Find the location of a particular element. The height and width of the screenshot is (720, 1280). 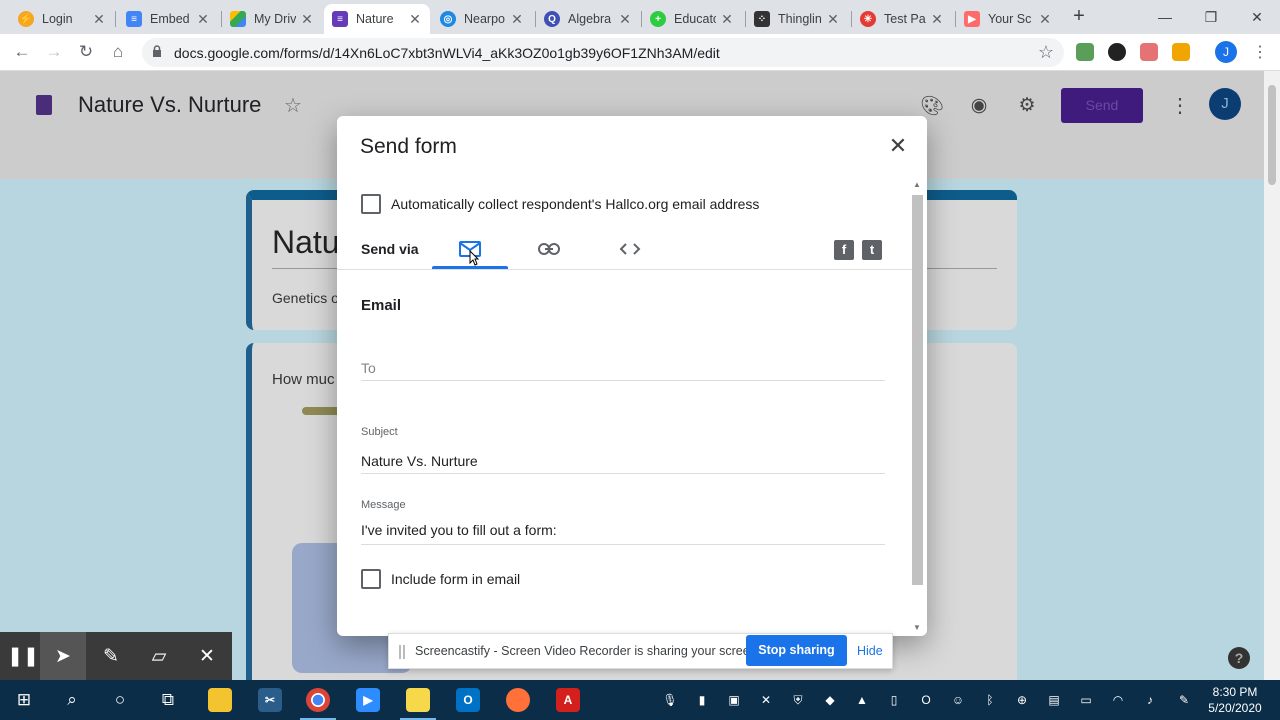

search-icon: ⌕ is located at coordinates (72, 700).